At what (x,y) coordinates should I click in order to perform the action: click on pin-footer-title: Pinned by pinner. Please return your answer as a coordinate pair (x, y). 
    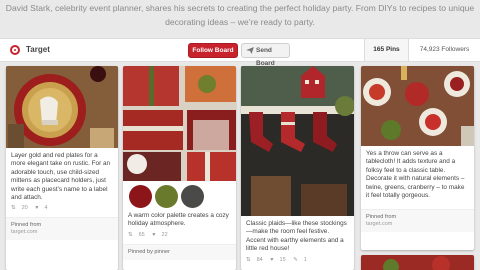
    Looking at the image, I should click on (149, 251).